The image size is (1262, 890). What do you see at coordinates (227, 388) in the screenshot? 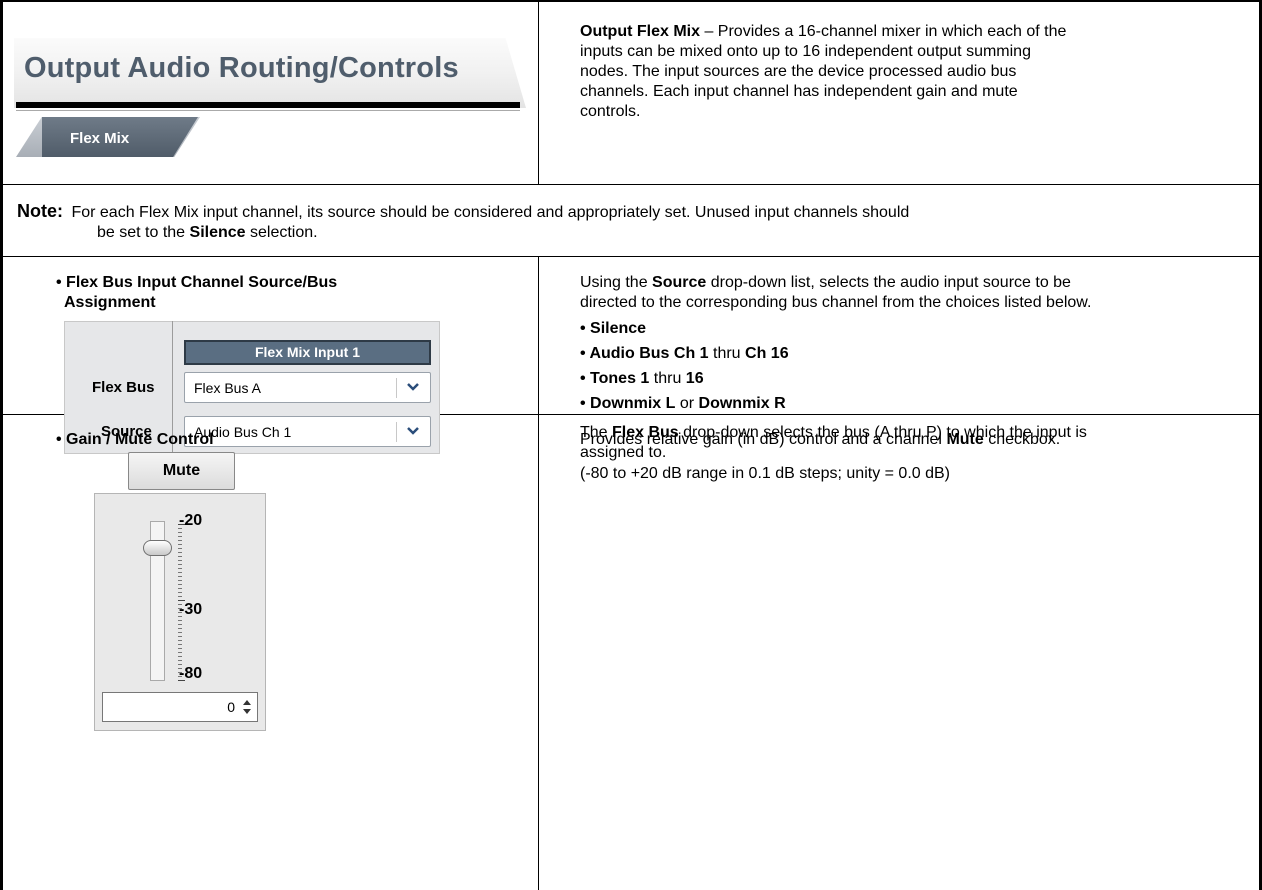
I see `flex-bus-value: Flex Bus A` at bounding box center [227, 388].